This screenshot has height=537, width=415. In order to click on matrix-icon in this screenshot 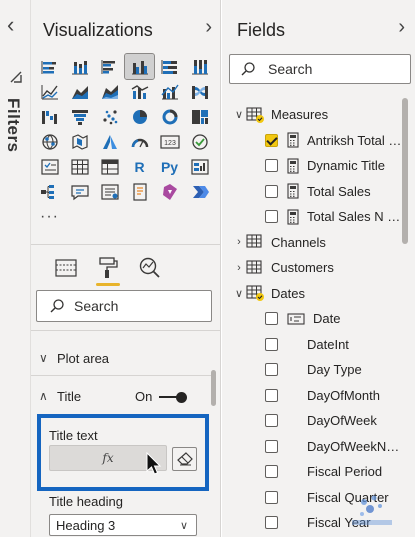, I will do `click(109, 166)`.